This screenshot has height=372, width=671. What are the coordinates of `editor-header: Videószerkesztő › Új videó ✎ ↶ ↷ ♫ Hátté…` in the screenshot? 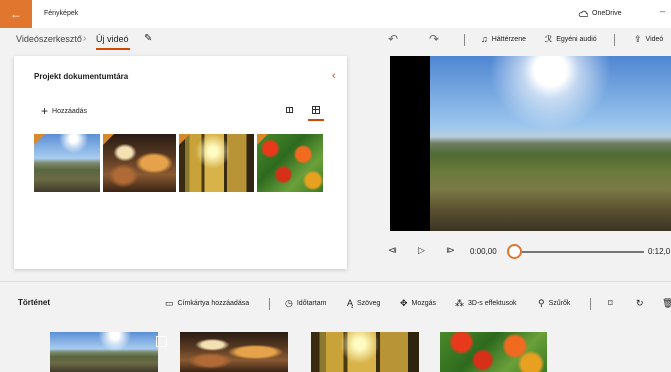 It's located at (335, 40).